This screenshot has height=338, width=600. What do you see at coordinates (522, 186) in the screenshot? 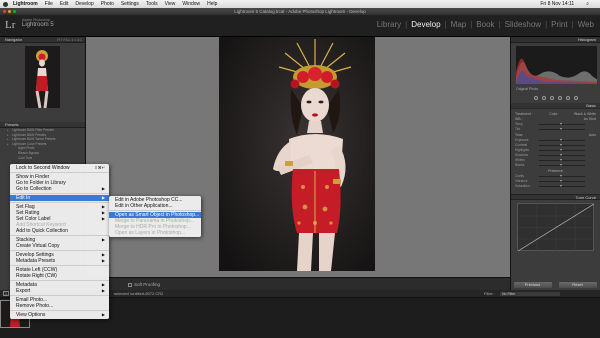
I see `slider-label: Saturation` at bounding box center [522, 186].